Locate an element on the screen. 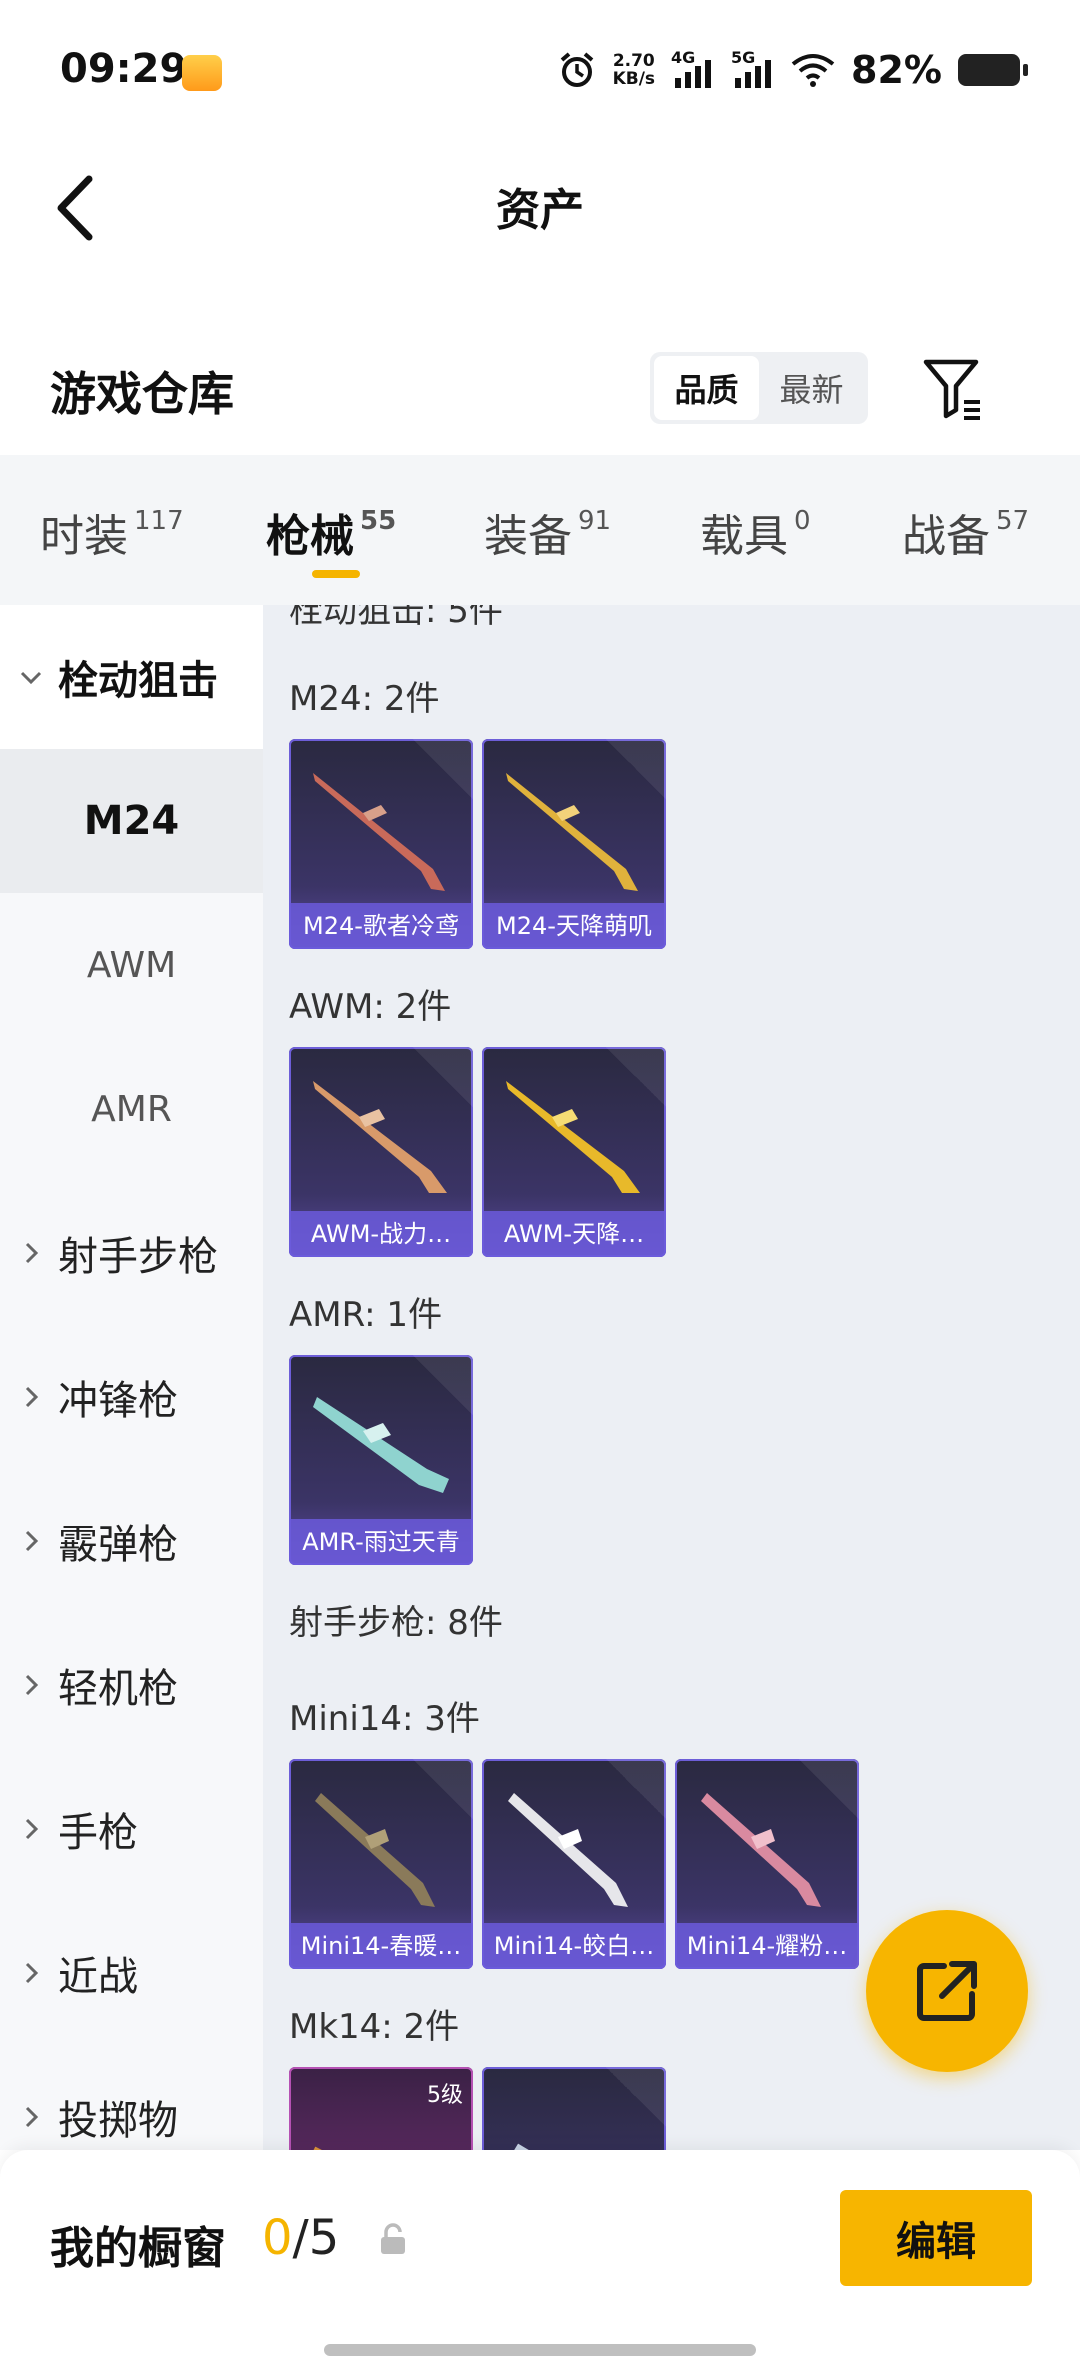 This screenshot has height=2375, width=1080. sort-quality-option: 品质 is located at coordinates (706, 388).